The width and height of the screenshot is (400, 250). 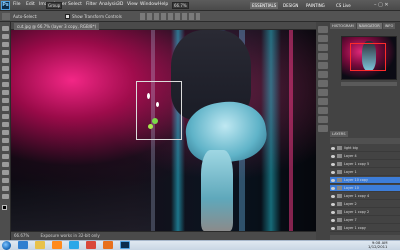 What do you see at coordinates (170, 16) in the screenshot?
I see `align-buttons` at bounding box center [170, 16].